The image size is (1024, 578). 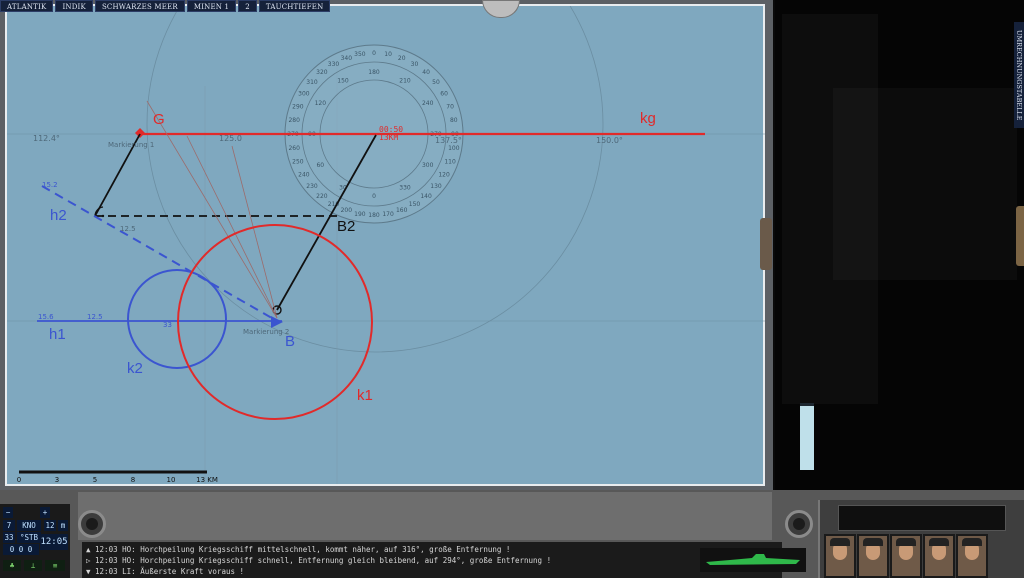 What do you see at coordinates (448, 140) in the screenshot?
I see `bearing-label-3: 137.5°` at bounding box center [448, 140].